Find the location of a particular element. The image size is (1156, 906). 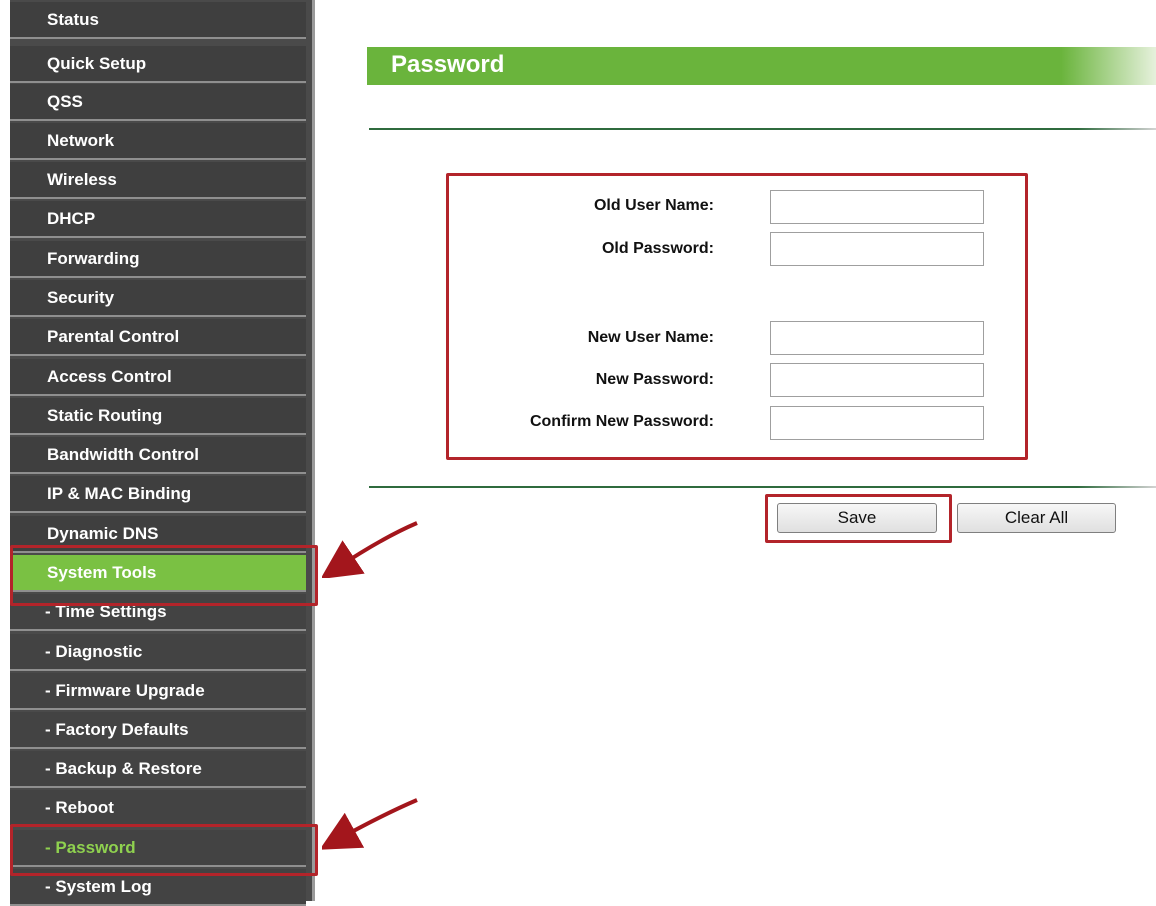

annotation-arrow-system-tools is located at coordinates (370, 549).